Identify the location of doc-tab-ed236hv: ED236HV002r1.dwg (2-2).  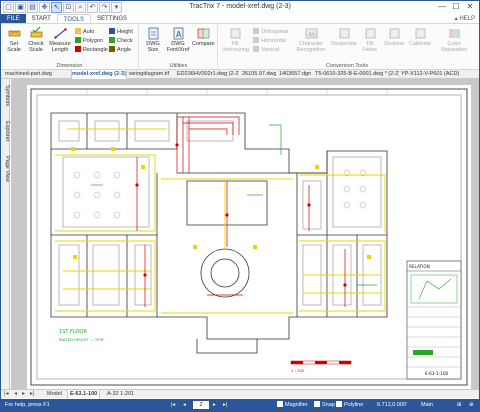
(208, 74).